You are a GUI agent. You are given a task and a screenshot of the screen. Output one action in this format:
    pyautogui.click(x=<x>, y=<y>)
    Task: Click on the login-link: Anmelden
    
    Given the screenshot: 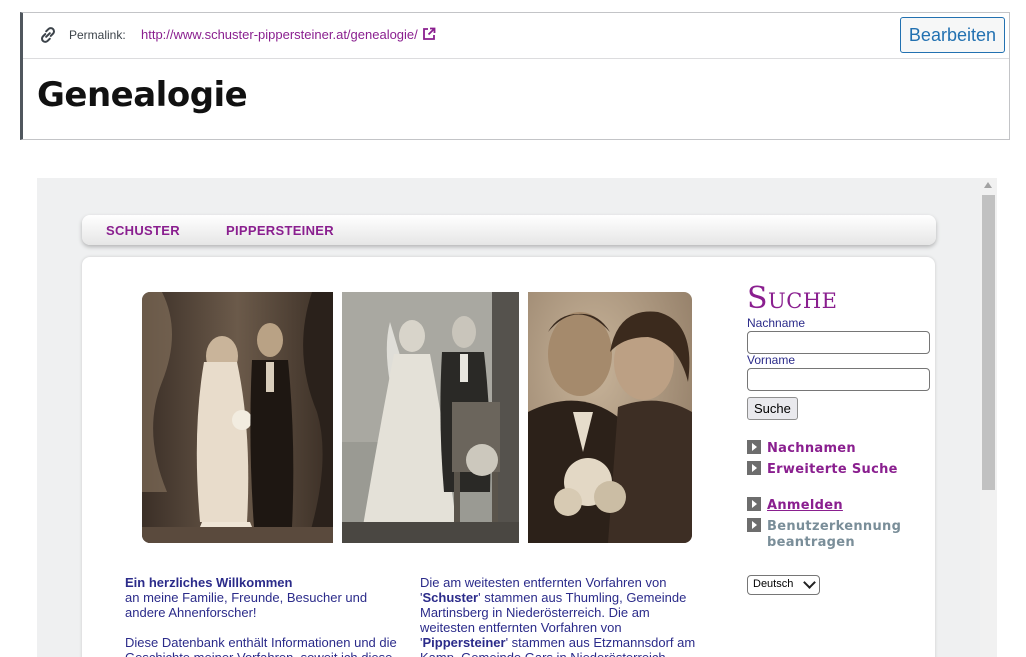 What is the action you would take?
    pyautogui.click(x=795, y=505)
    